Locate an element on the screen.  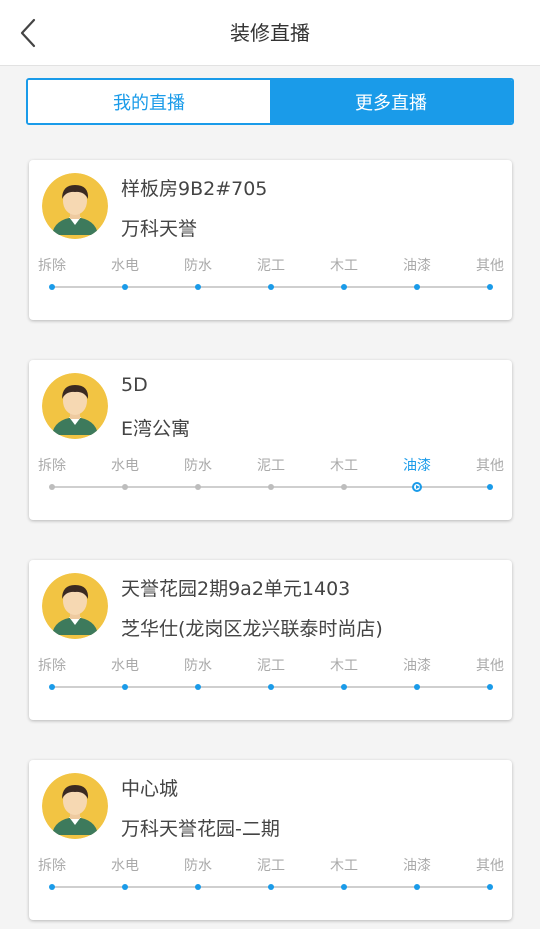
project-subtitle: E湾公寓 is located at coordinates (156, 429).